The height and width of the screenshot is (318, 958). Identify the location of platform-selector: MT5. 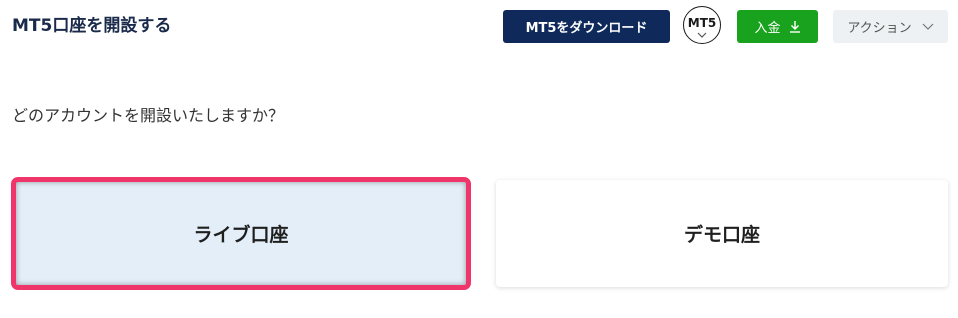
(702, 25).